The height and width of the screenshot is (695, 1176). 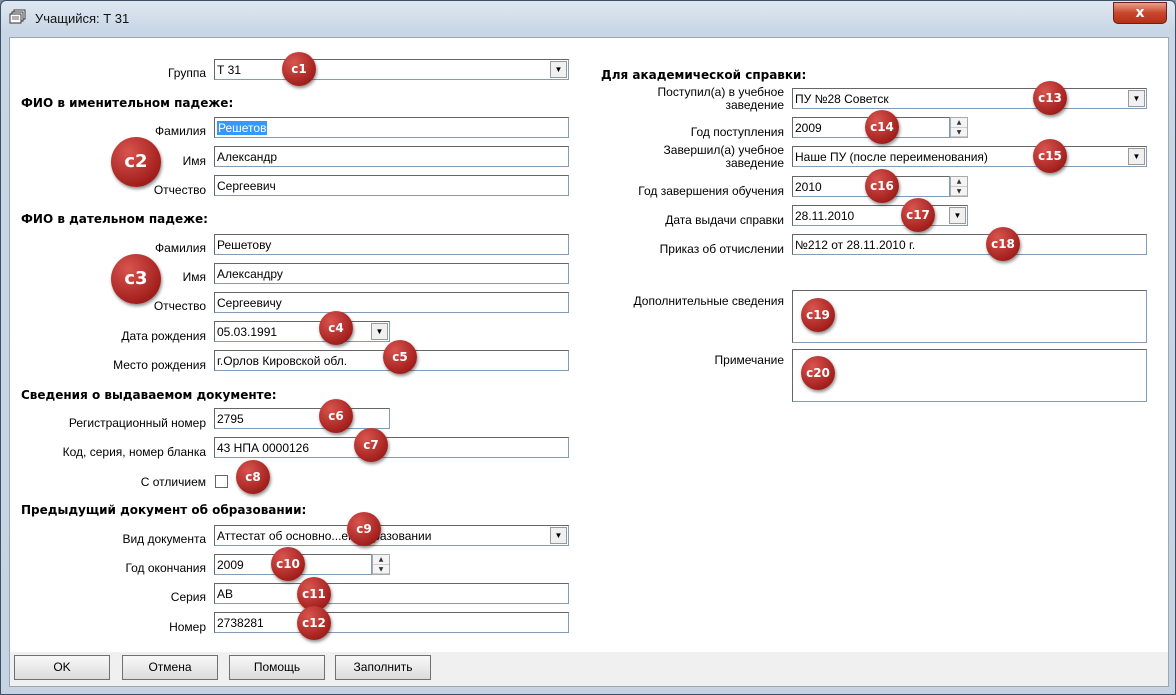 What do you see at coordinates (242, 128) in the screenshot?
I see `nom-surname-value: Решетов` at bounding box center [242, 128].